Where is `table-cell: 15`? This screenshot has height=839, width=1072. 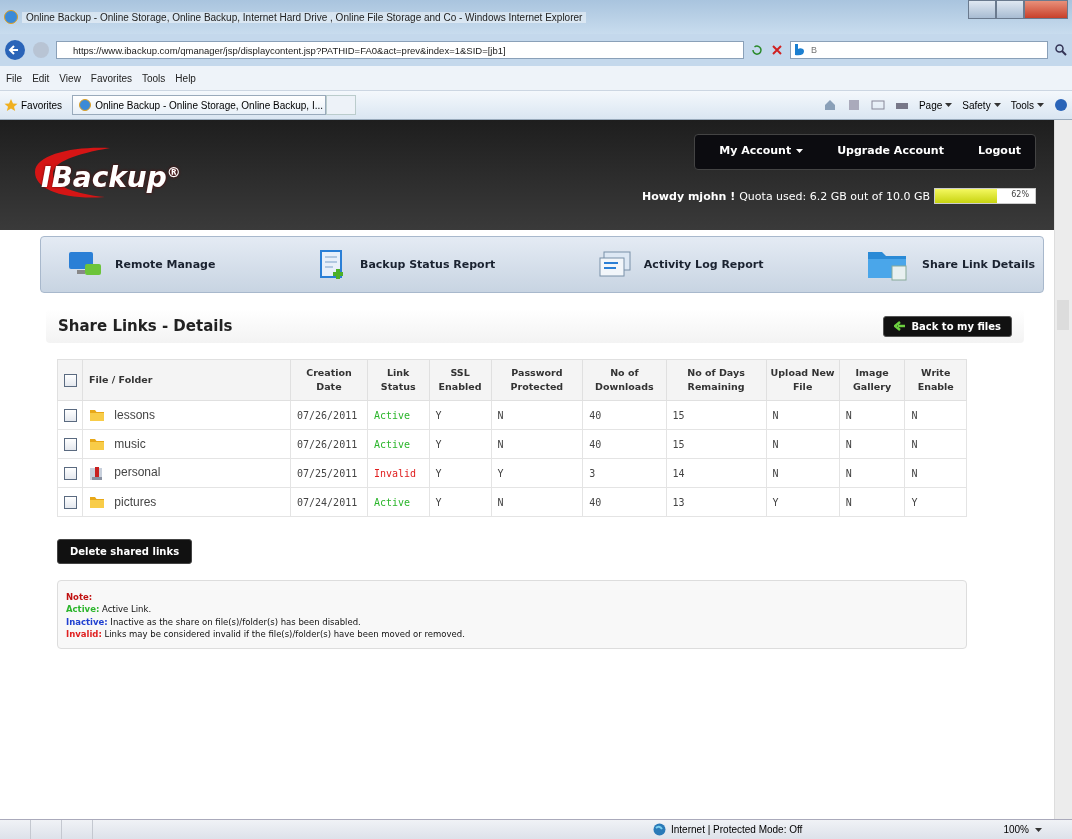 table-cell: 15 is located at coordinates (716, 415).